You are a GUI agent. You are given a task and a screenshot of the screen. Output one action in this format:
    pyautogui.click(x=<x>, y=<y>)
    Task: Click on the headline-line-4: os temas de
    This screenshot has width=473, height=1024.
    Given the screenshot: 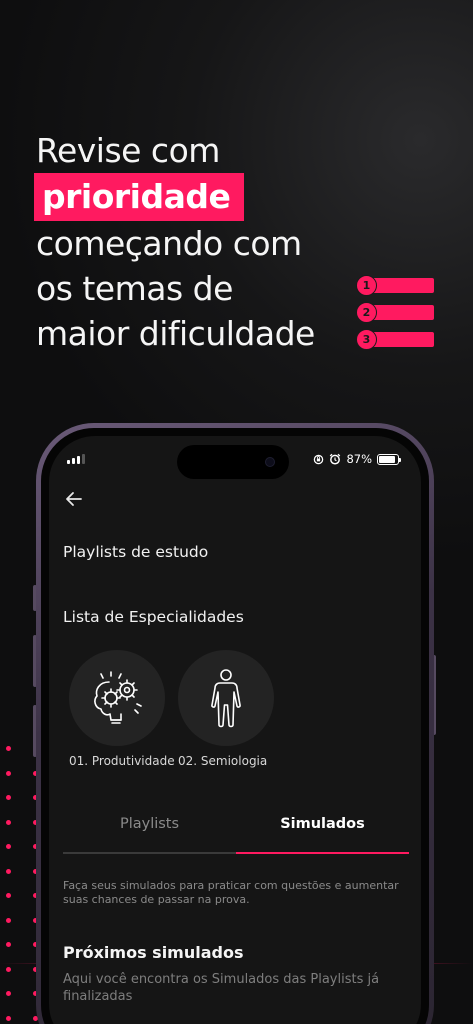 What is the action you would take?
    pyautogui.click(x=134, y=288)
    